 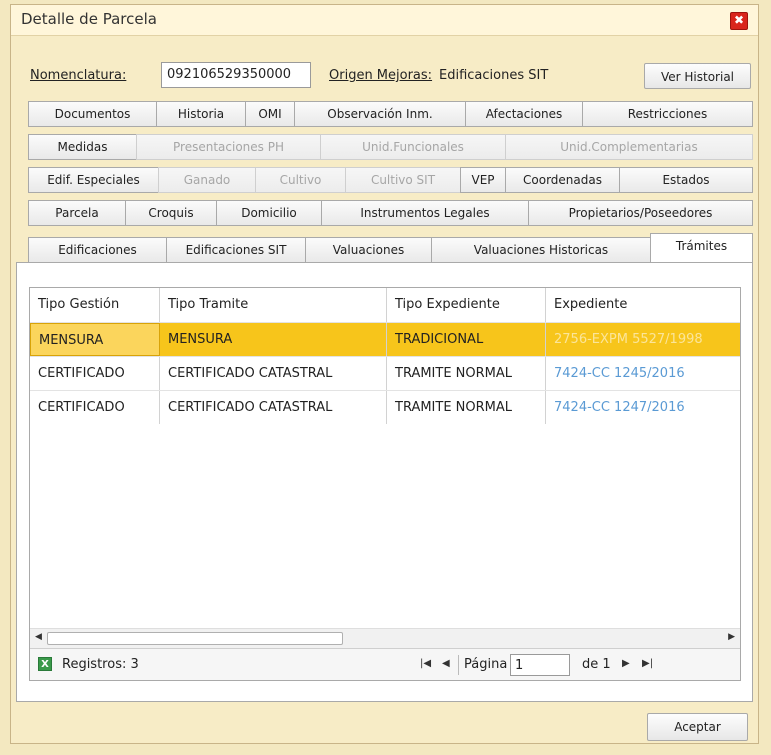 I want to click on tab-cultivo: Cultivo, so click(x=300, y=180).